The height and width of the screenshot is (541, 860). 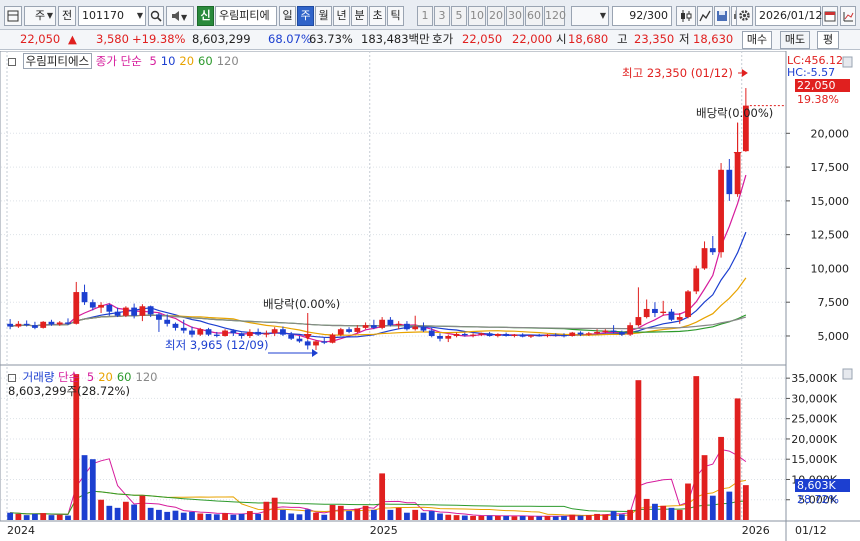 What do you see at coordinates (515, 16) in the screenshot?
I see `interval-button-30: 30` at bounding box center [515, 16].